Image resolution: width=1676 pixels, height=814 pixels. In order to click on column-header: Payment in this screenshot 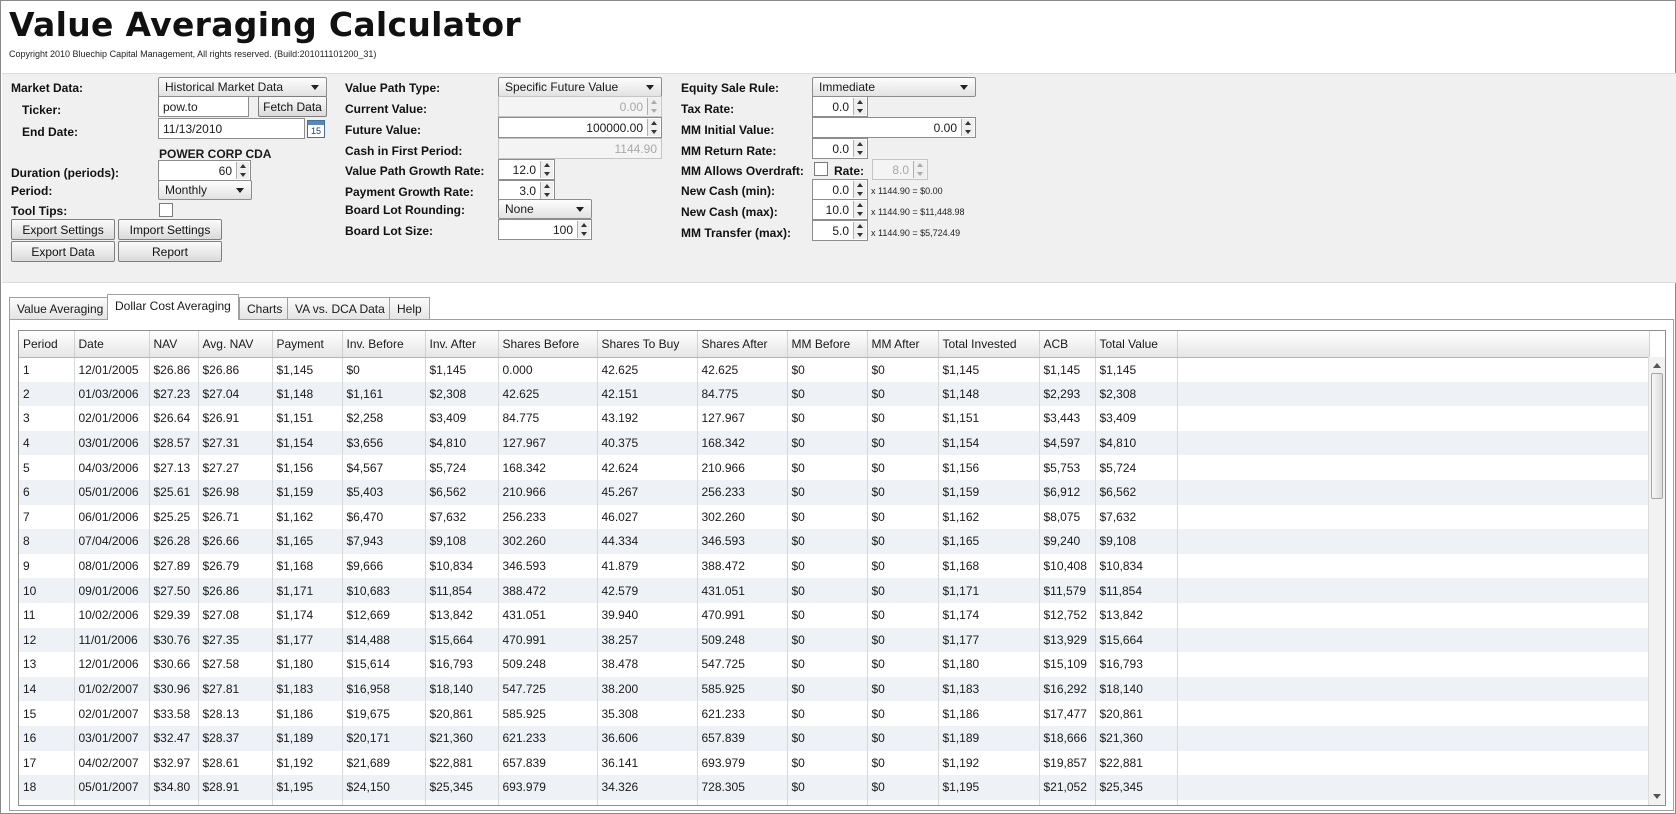, I will do `click(307, 344)`.